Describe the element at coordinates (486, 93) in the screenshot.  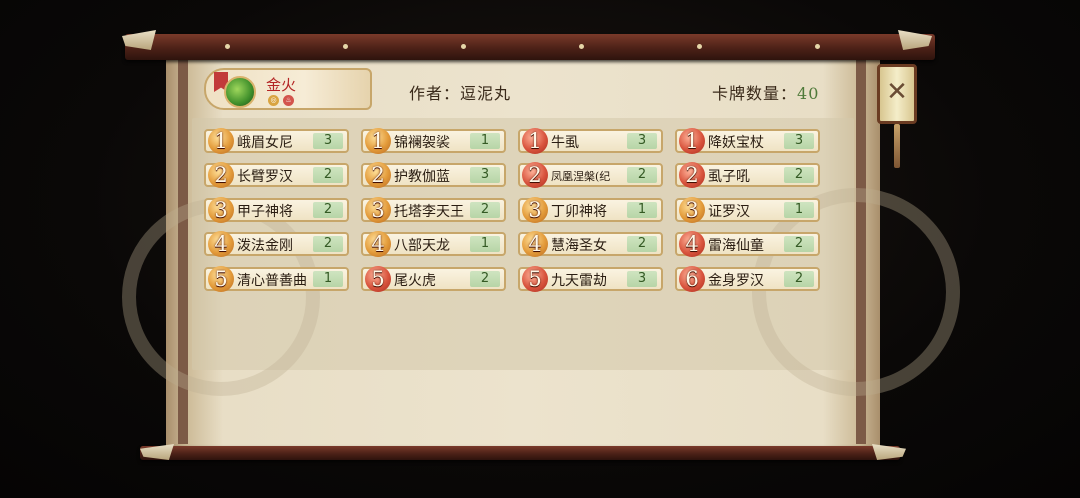
I see `author-name: 逗泥丸` at that location.